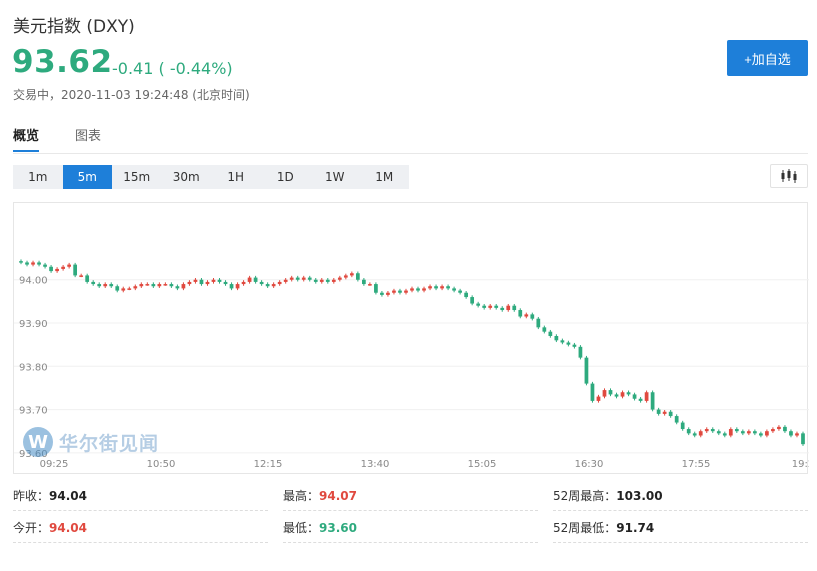  What do you see at coordinates (109, 443) in the screenshot?
I see `watermark-text: 华尔街见闻` at bounding box center [109, 443].